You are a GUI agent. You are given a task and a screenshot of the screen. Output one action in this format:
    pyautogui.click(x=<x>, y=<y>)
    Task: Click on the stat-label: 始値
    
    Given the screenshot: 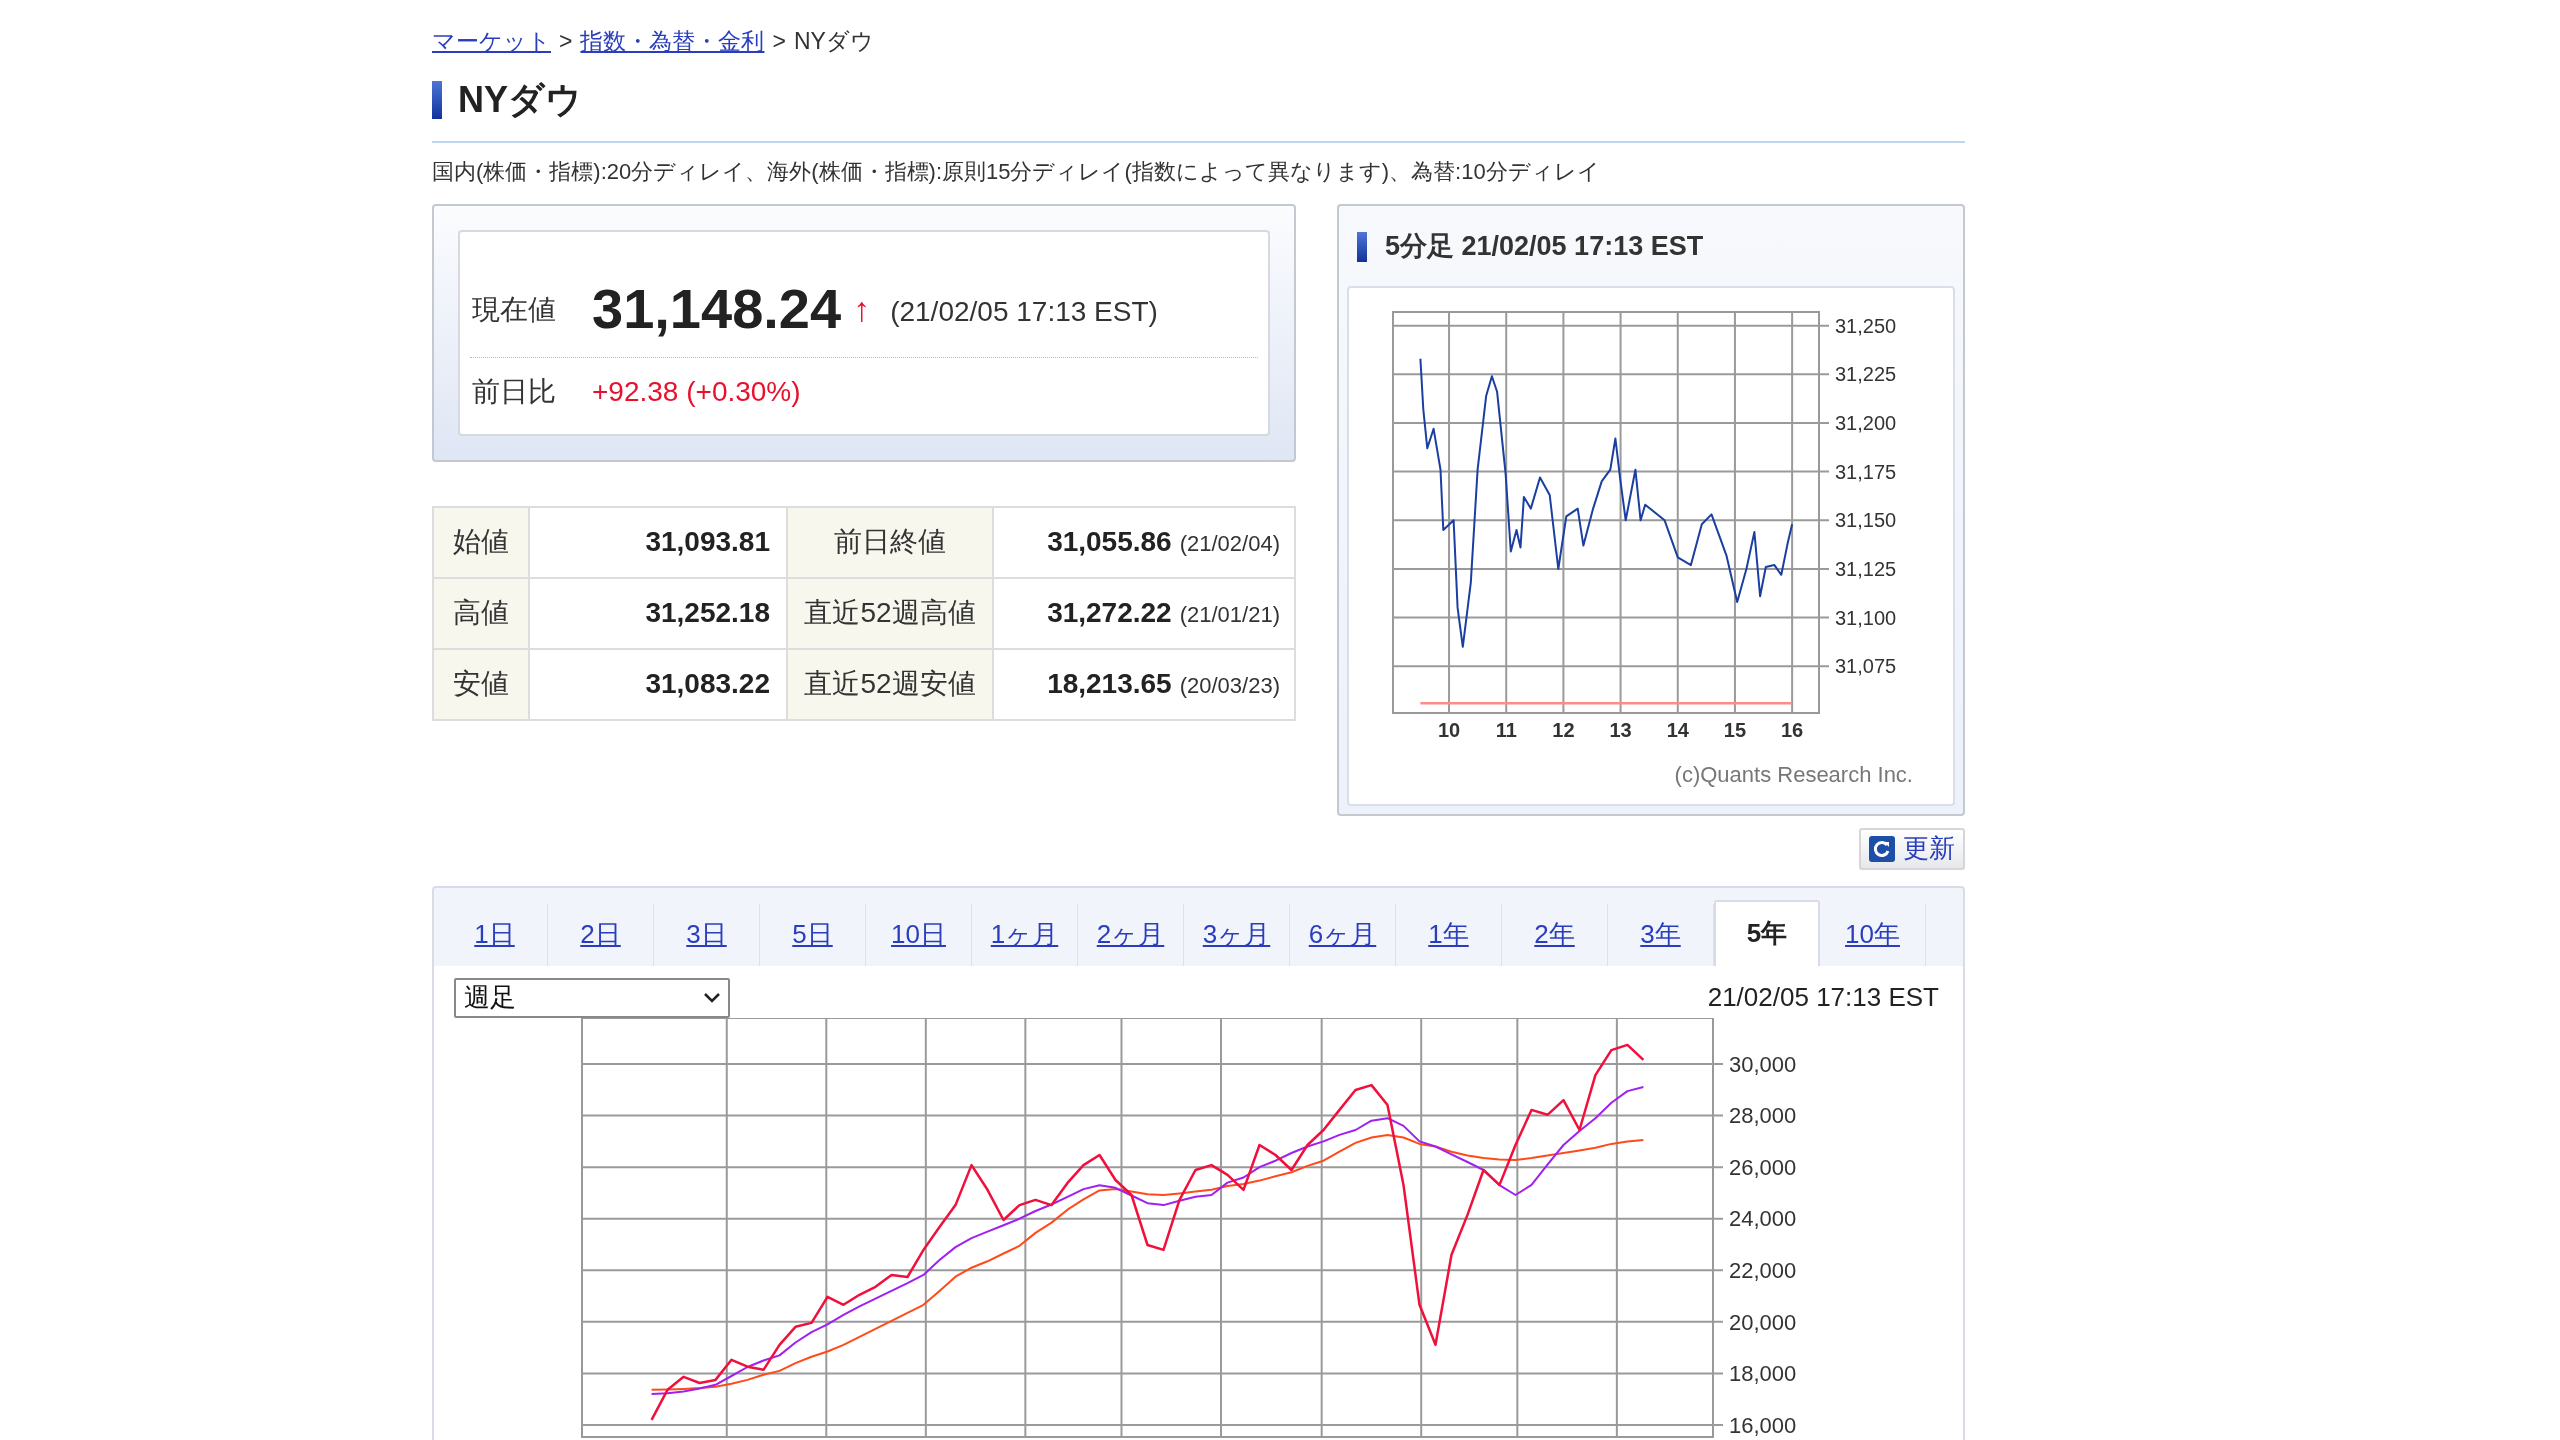 What is the action you would take?
    pyautogui.click(x=481, y=542)
    